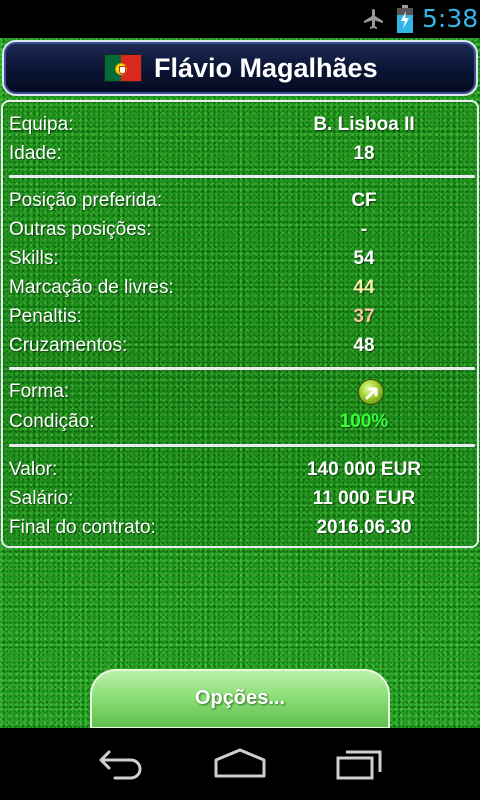 Image resolution: width=480 pixels, height=800 pixels. What do you see at coordinates (364, 421) in the screenshot?
I see `condition-value: 100%` at bounding box center [364, 421].